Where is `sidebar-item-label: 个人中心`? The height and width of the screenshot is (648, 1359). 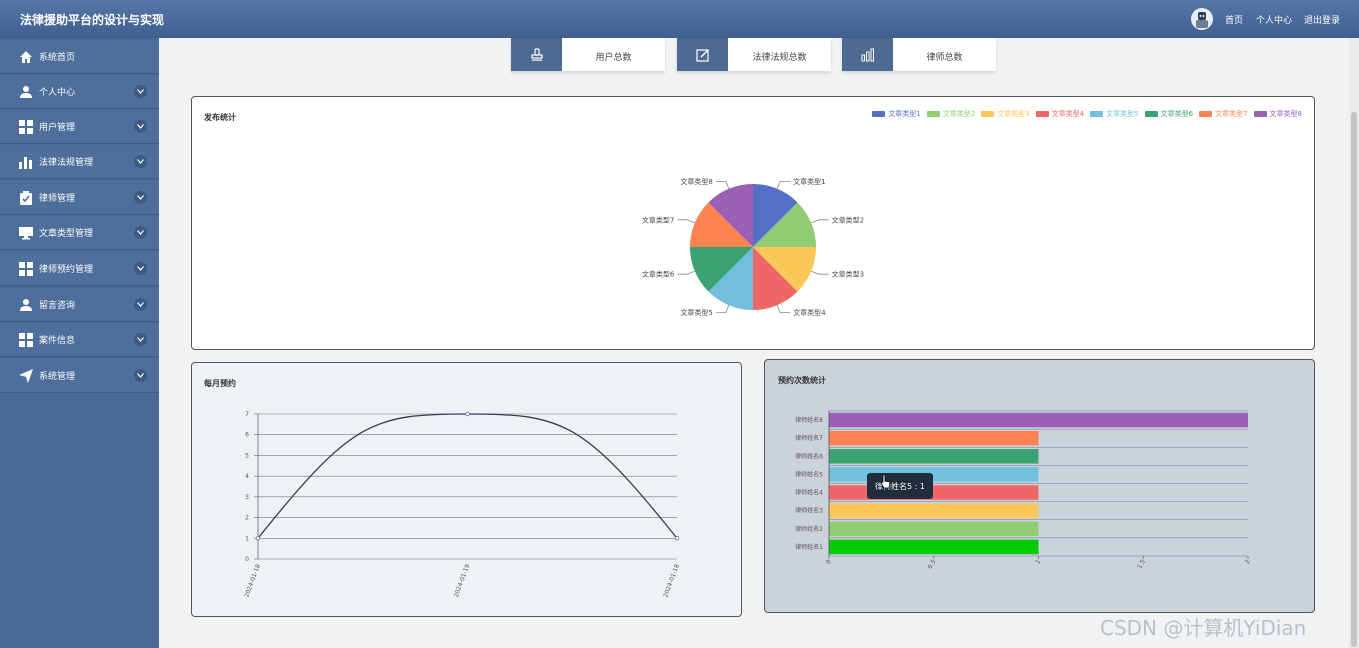
sidebar-item-label: 个人中心 is located at coordinates (57, 93).